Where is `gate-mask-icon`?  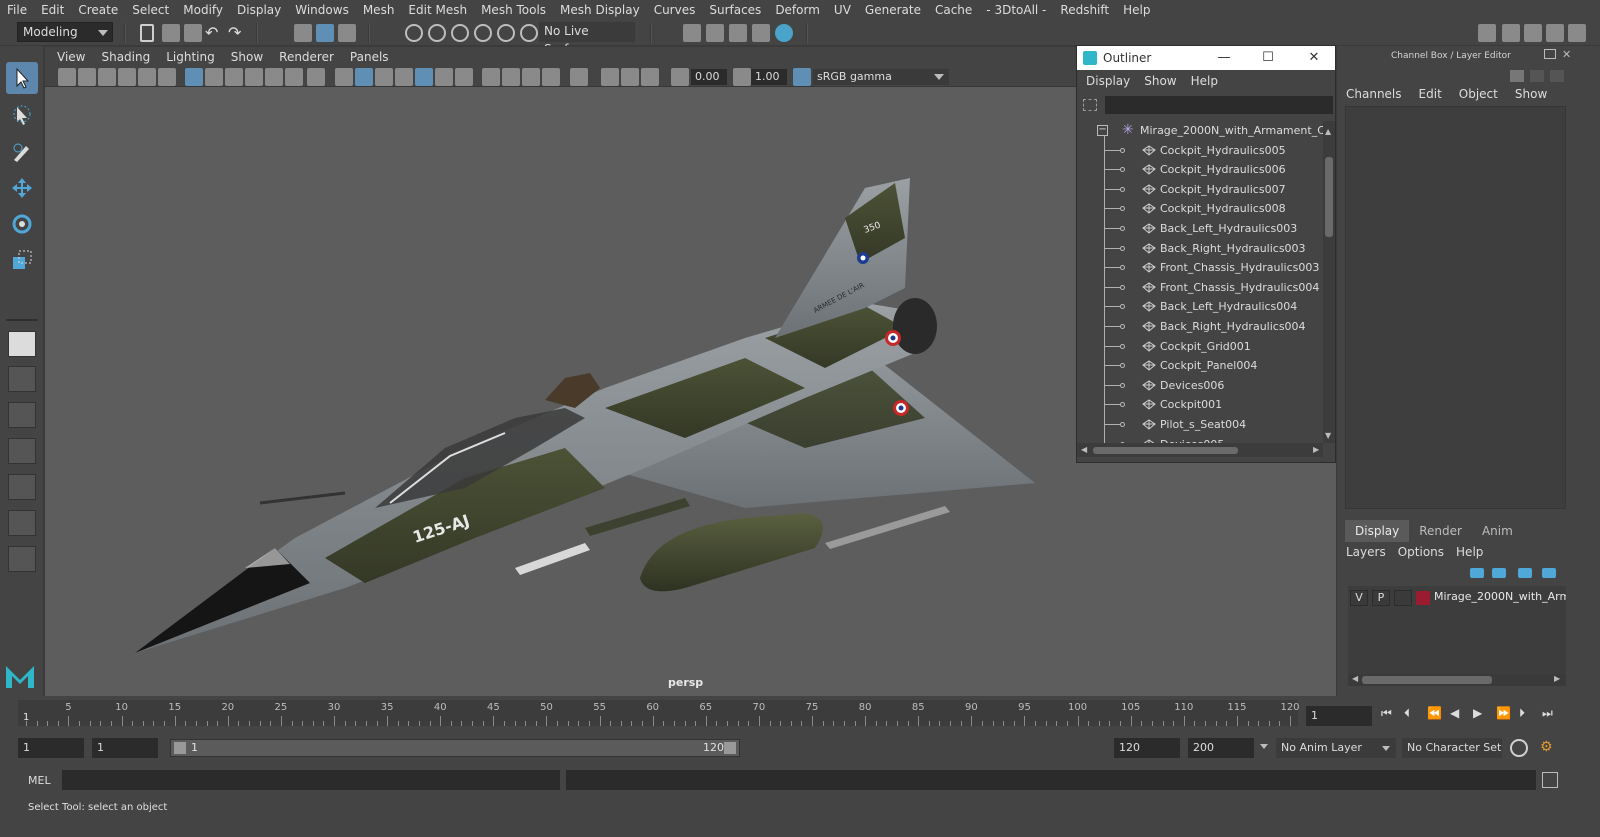 gate-mask-icon is located at coordinates (254, 77).